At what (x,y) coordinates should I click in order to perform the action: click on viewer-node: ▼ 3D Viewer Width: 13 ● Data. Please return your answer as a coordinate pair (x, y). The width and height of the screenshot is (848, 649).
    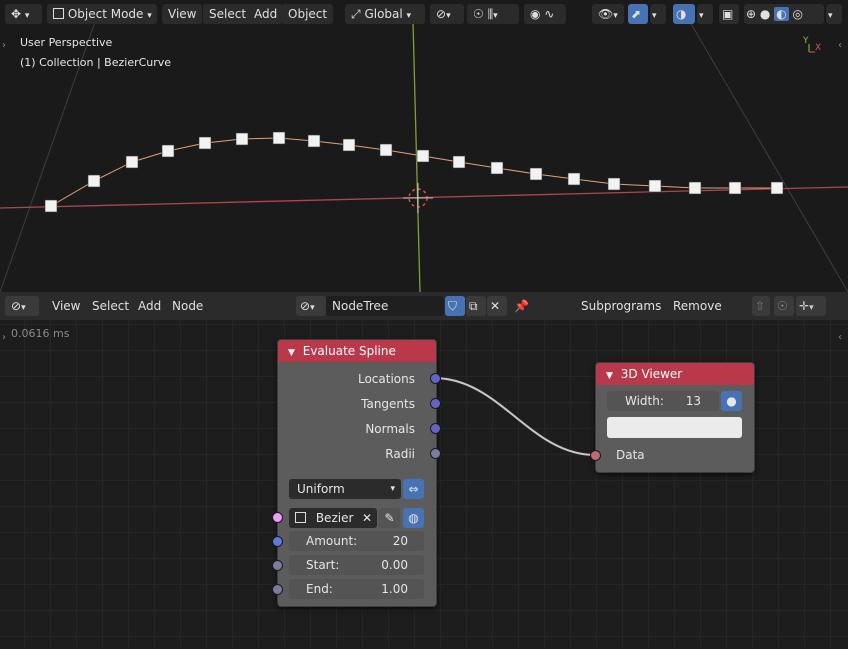
    Looking at the image, I should click on (675, 417).